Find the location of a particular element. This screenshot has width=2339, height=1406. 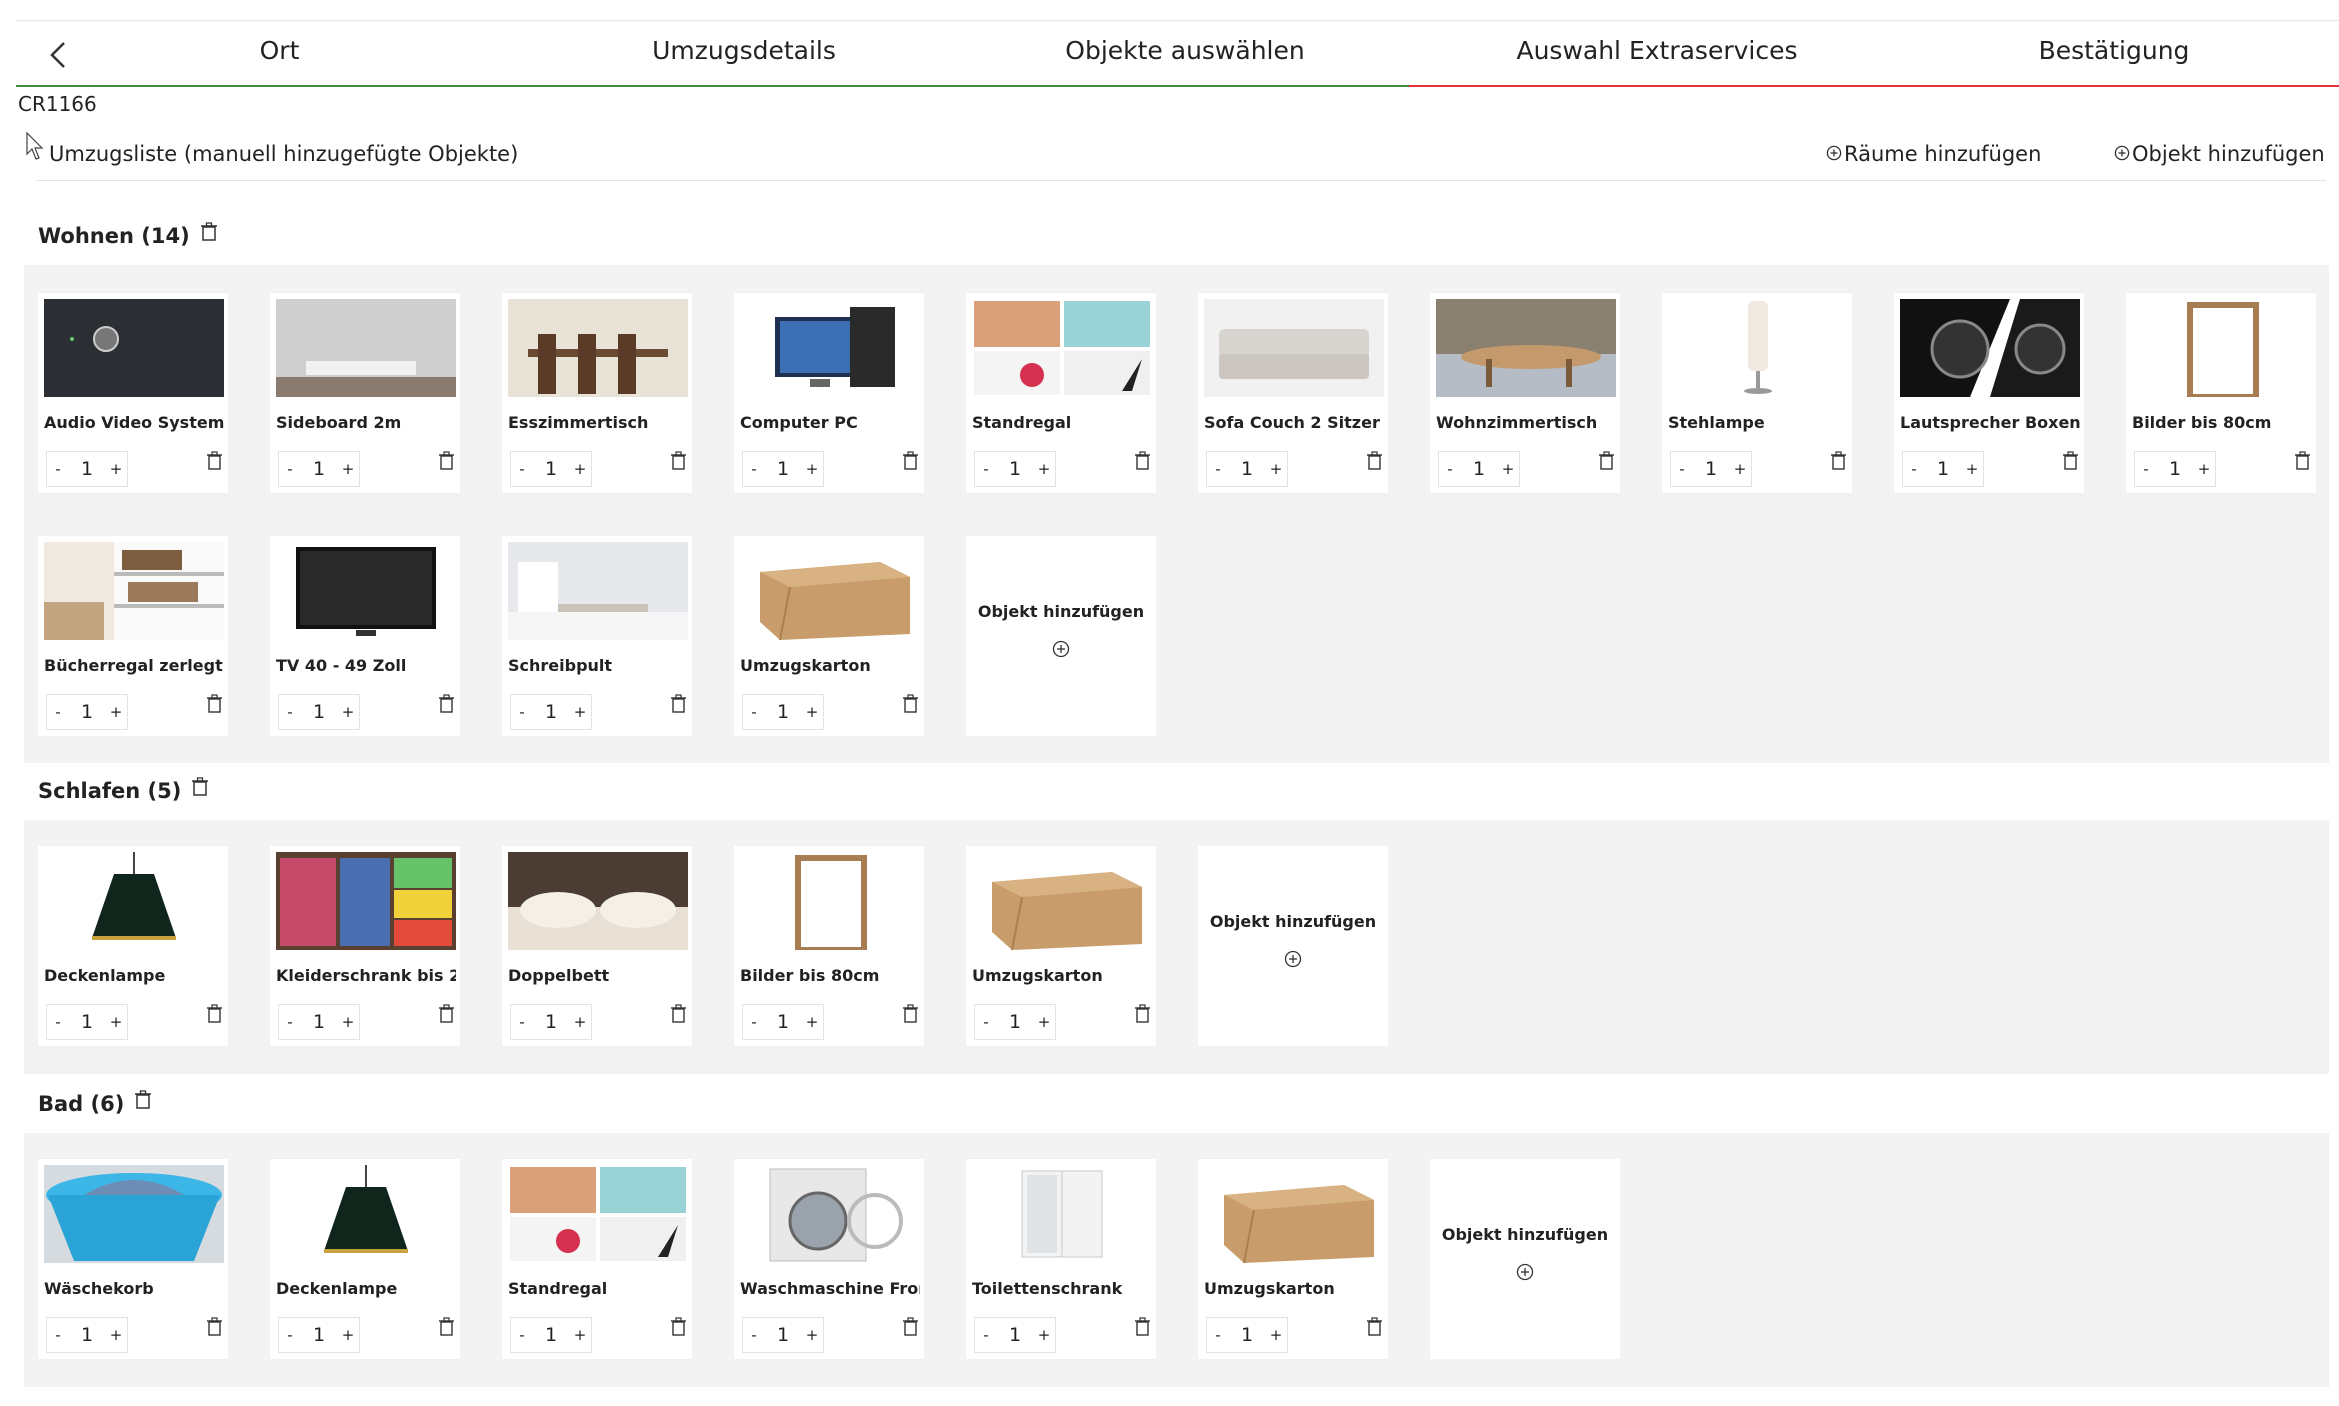

step-umzugsdetails: Umzugsdetails is located at coordinates (744, 53).